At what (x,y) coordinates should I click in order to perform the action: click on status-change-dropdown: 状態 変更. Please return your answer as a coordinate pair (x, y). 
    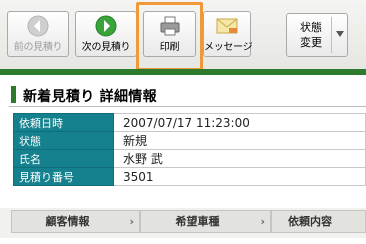
    Looking at the image, I should click on (317, 35).